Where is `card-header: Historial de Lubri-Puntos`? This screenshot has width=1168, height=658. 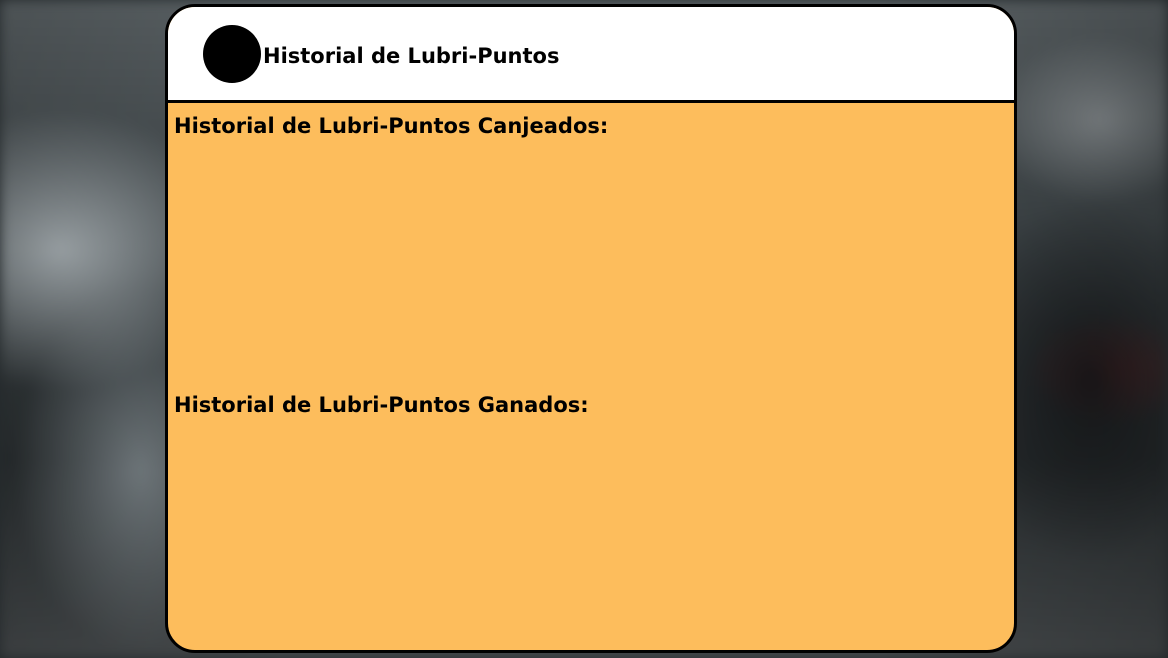 card-header: Historial de Lubri-Puntos is located at coordinates (591, 55).